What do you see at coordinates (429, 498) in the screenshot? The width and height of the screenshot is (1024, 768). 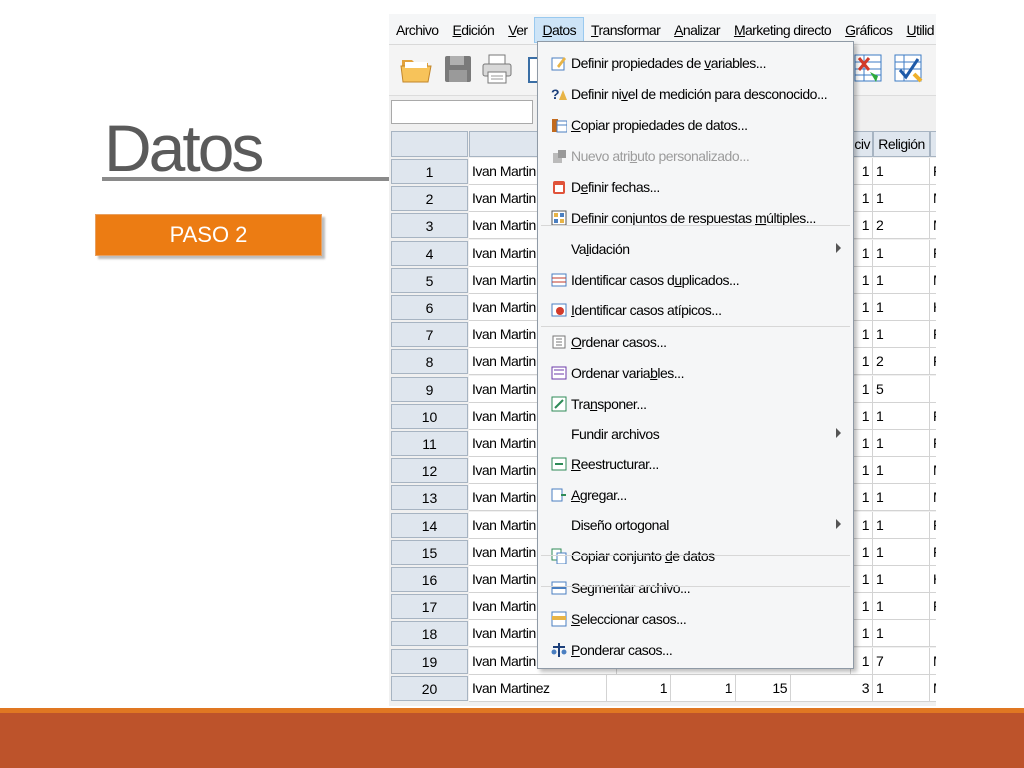 I see `row-number: 13` at bounding box center [429, 498].